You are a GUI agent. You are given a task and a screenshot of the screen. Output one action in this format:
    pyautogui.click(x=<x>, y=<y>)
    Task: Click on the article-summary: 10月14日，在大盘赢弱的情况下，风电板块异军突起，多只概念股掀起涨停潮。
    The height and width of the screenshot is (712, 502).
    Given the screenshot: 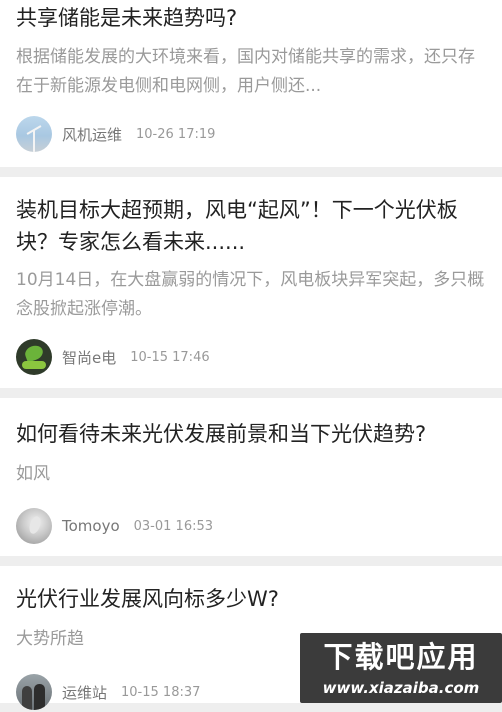 What is the action you would take?
    pyautogui.click(x=250, y=294)
    